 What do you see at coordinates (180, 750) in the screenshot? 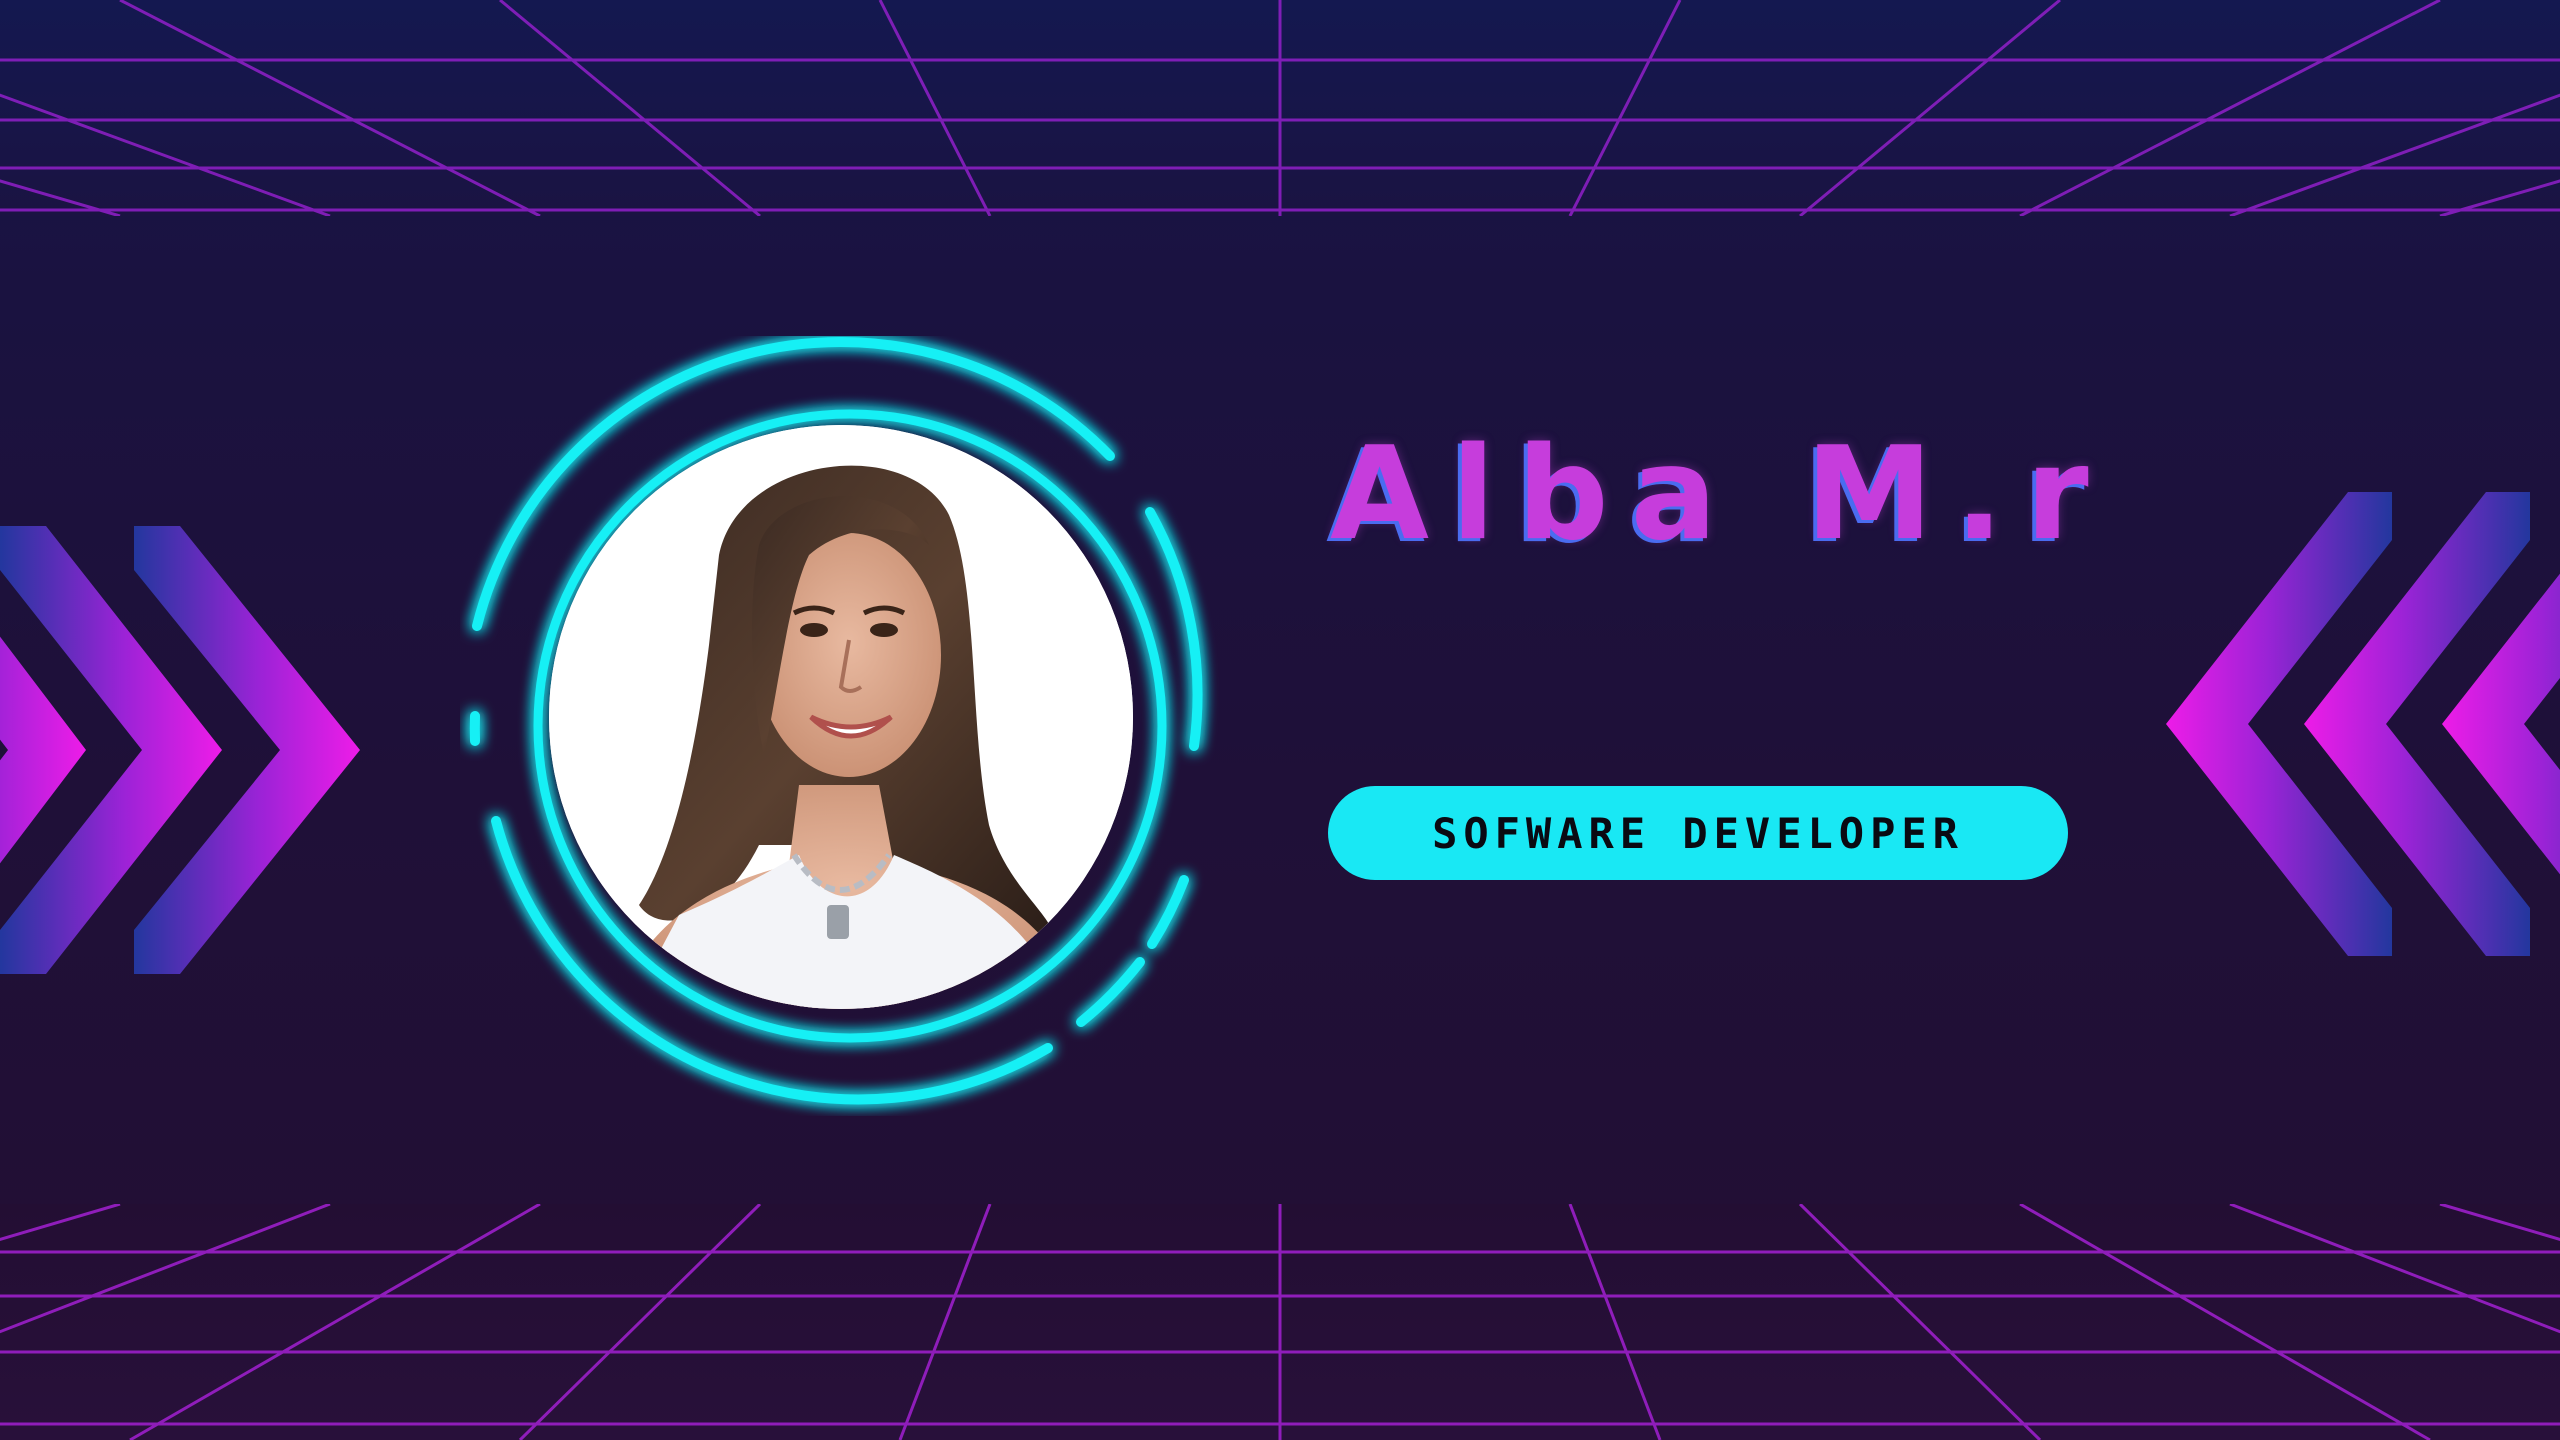
I see `chevrons-right-icon` at bounding box center [180, 750].